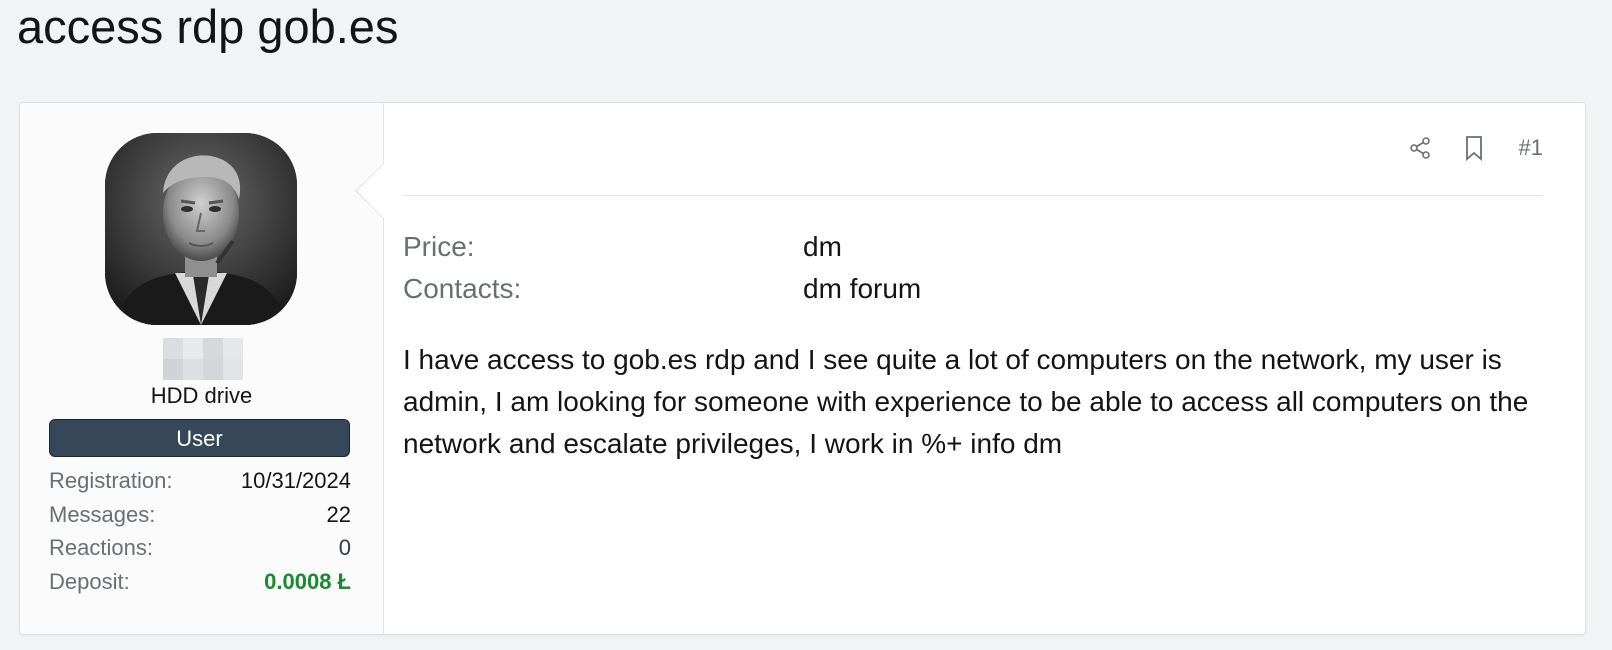  Describe the element at coordinates (200, 517) in the screenshot. I see `stat-messages: Messages: 22` at that location.